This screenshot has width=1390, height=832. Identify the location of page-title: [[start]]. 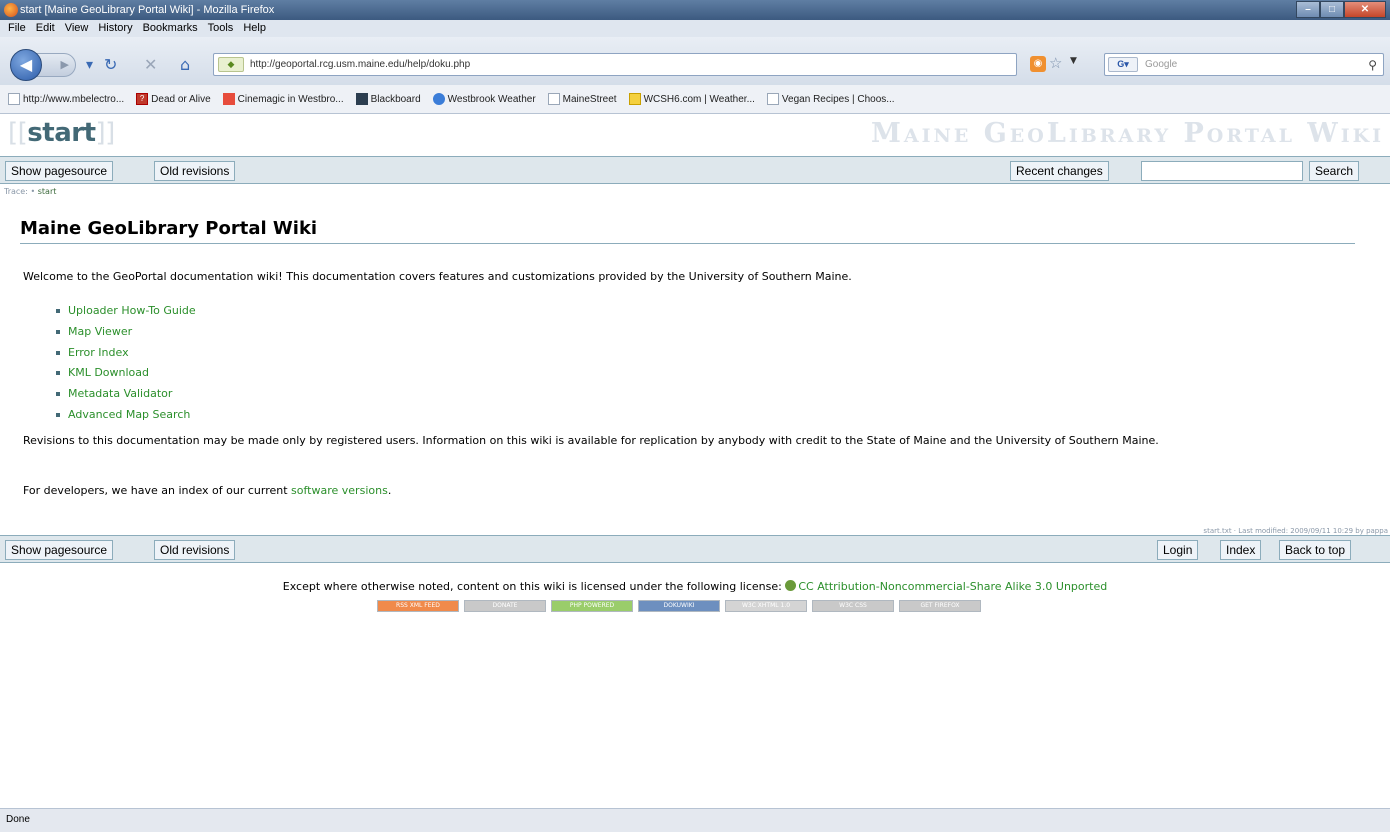
(61, 133).